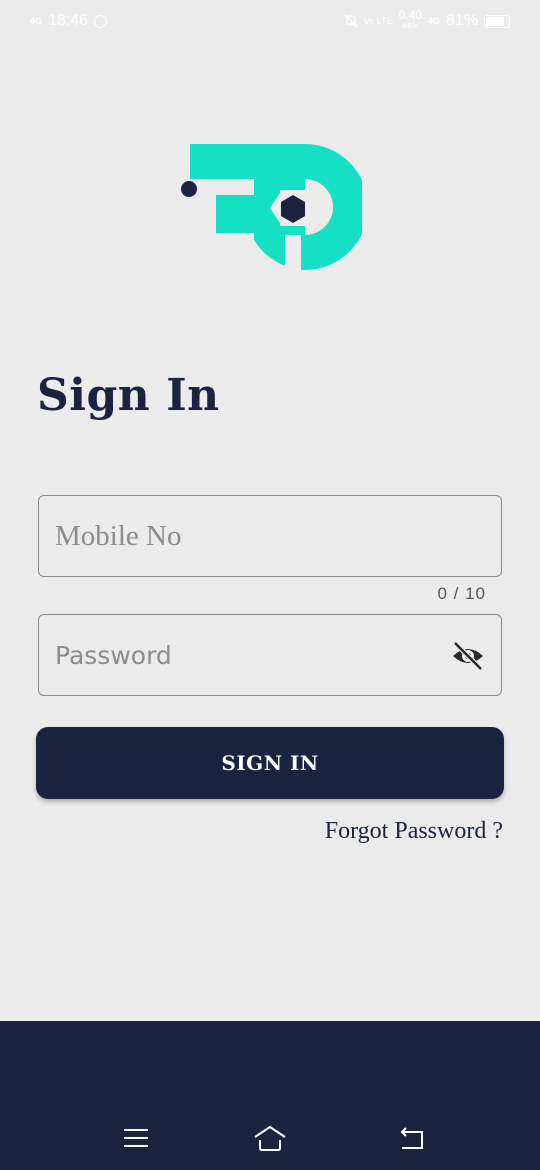 This screenshot has height=1170, width=540. I want to click on mobile-input, so click(270, 536).